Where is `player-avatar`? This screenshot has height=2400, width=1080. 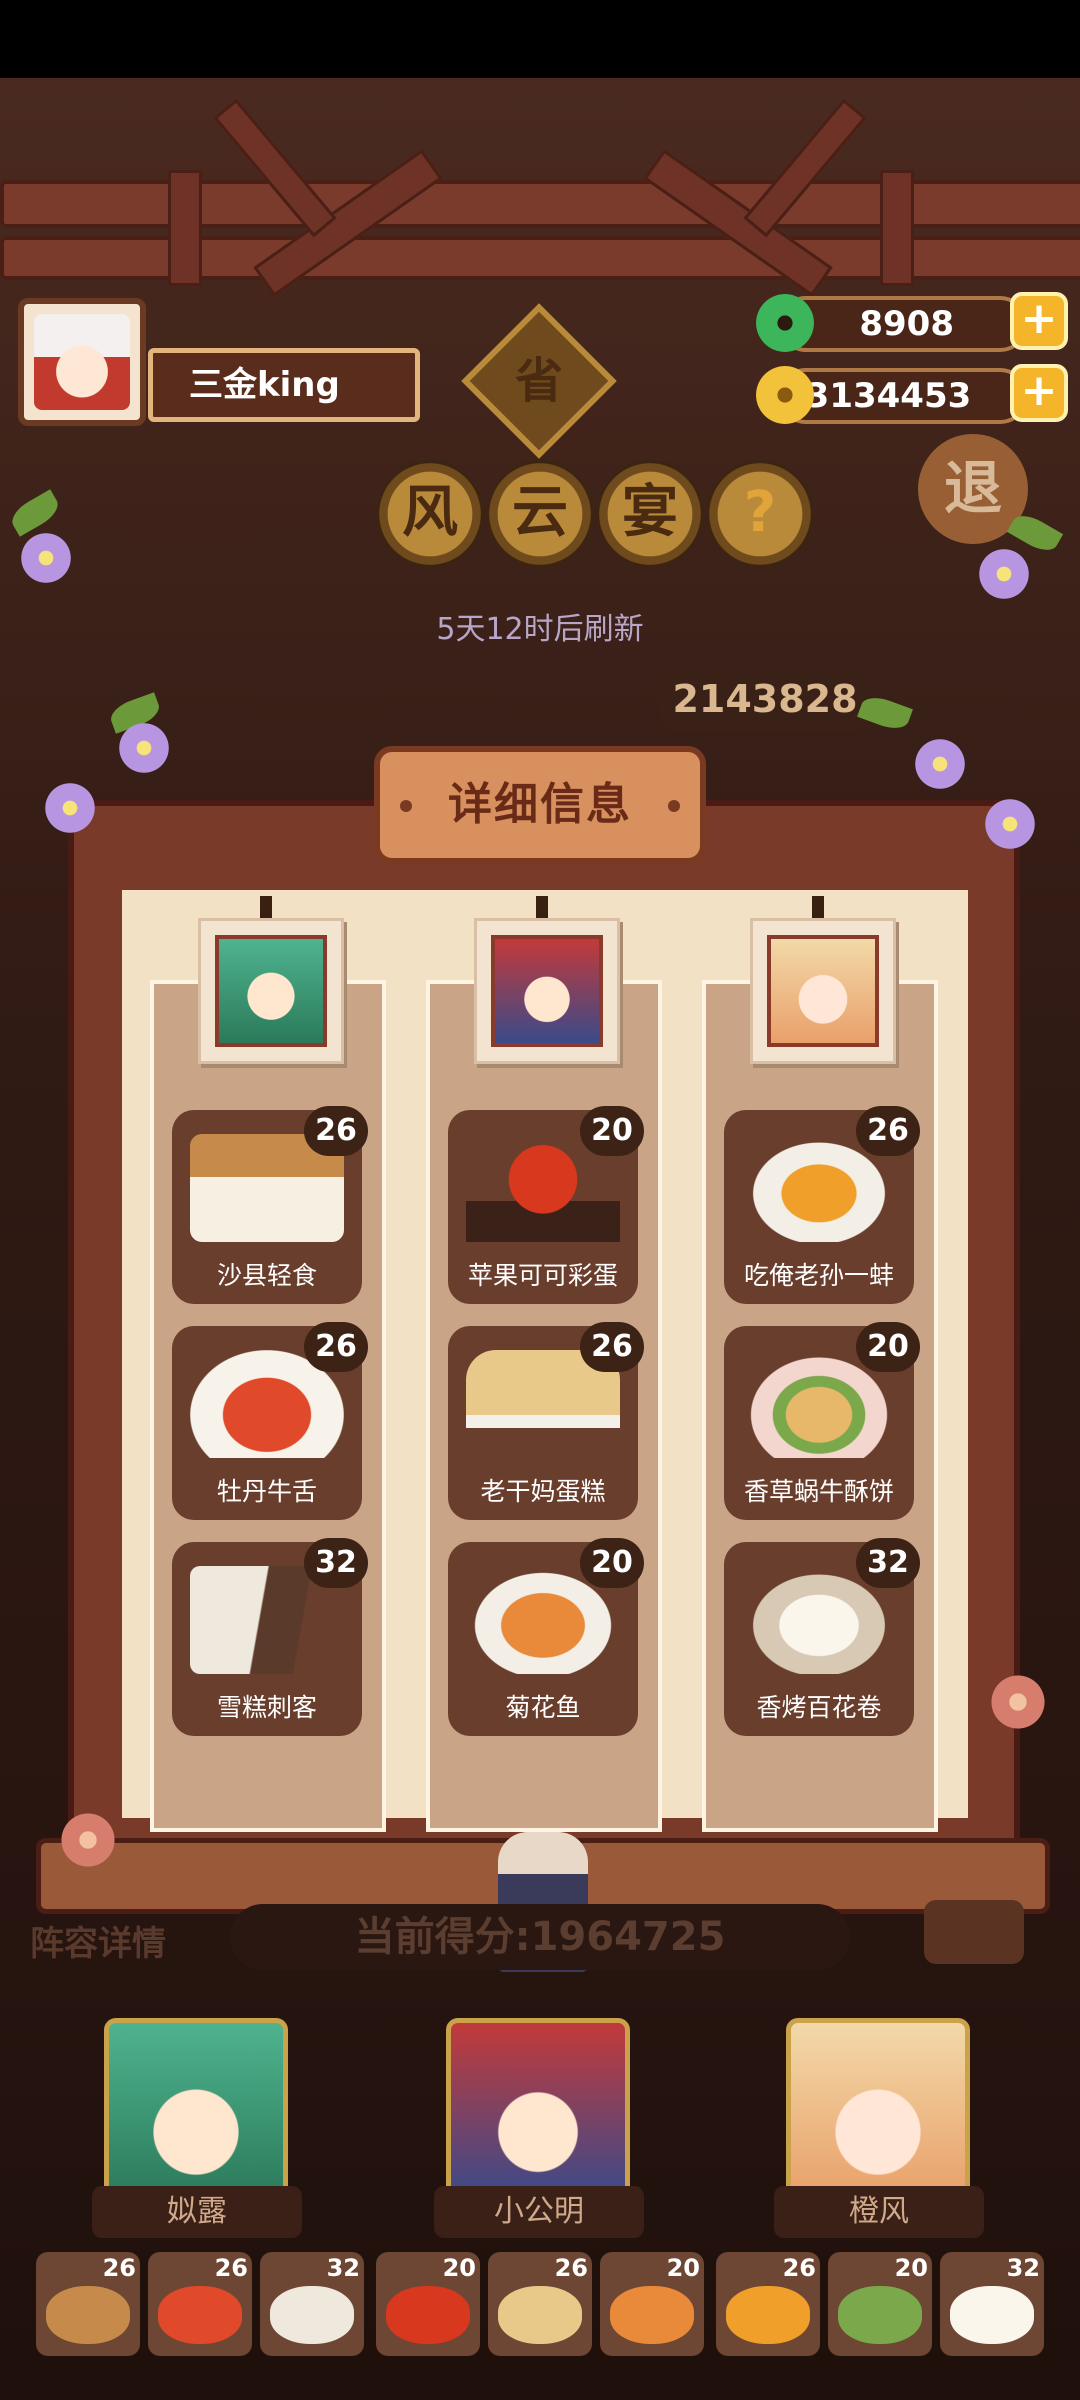
player-avatar is located at coordinates (82, 362).